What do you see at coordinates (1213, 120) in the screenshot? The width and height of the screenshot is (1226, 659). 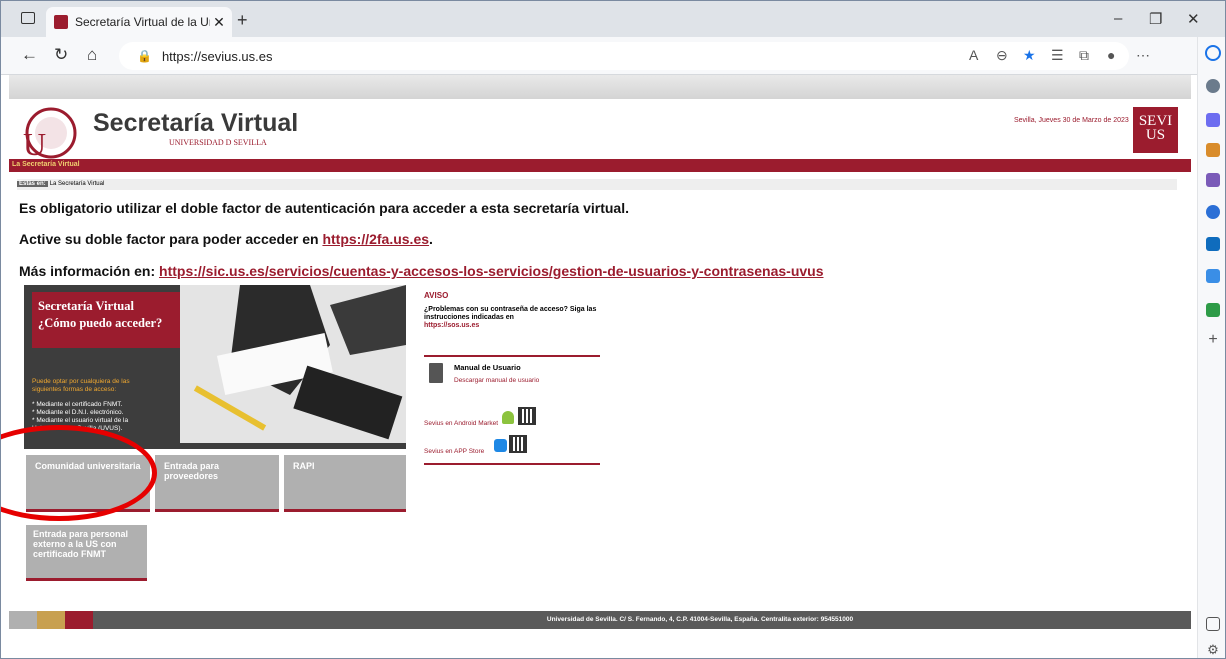 I see `shopping-icon` at bounding box center [1213, 120].